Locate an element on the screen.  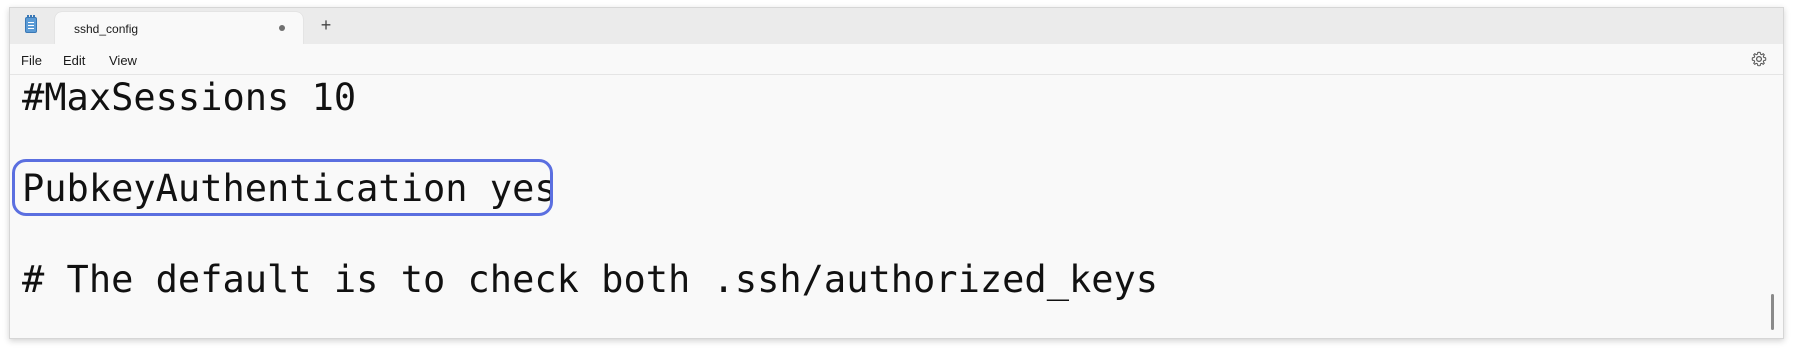
menu-view: View is located at coordinates (123, 60).